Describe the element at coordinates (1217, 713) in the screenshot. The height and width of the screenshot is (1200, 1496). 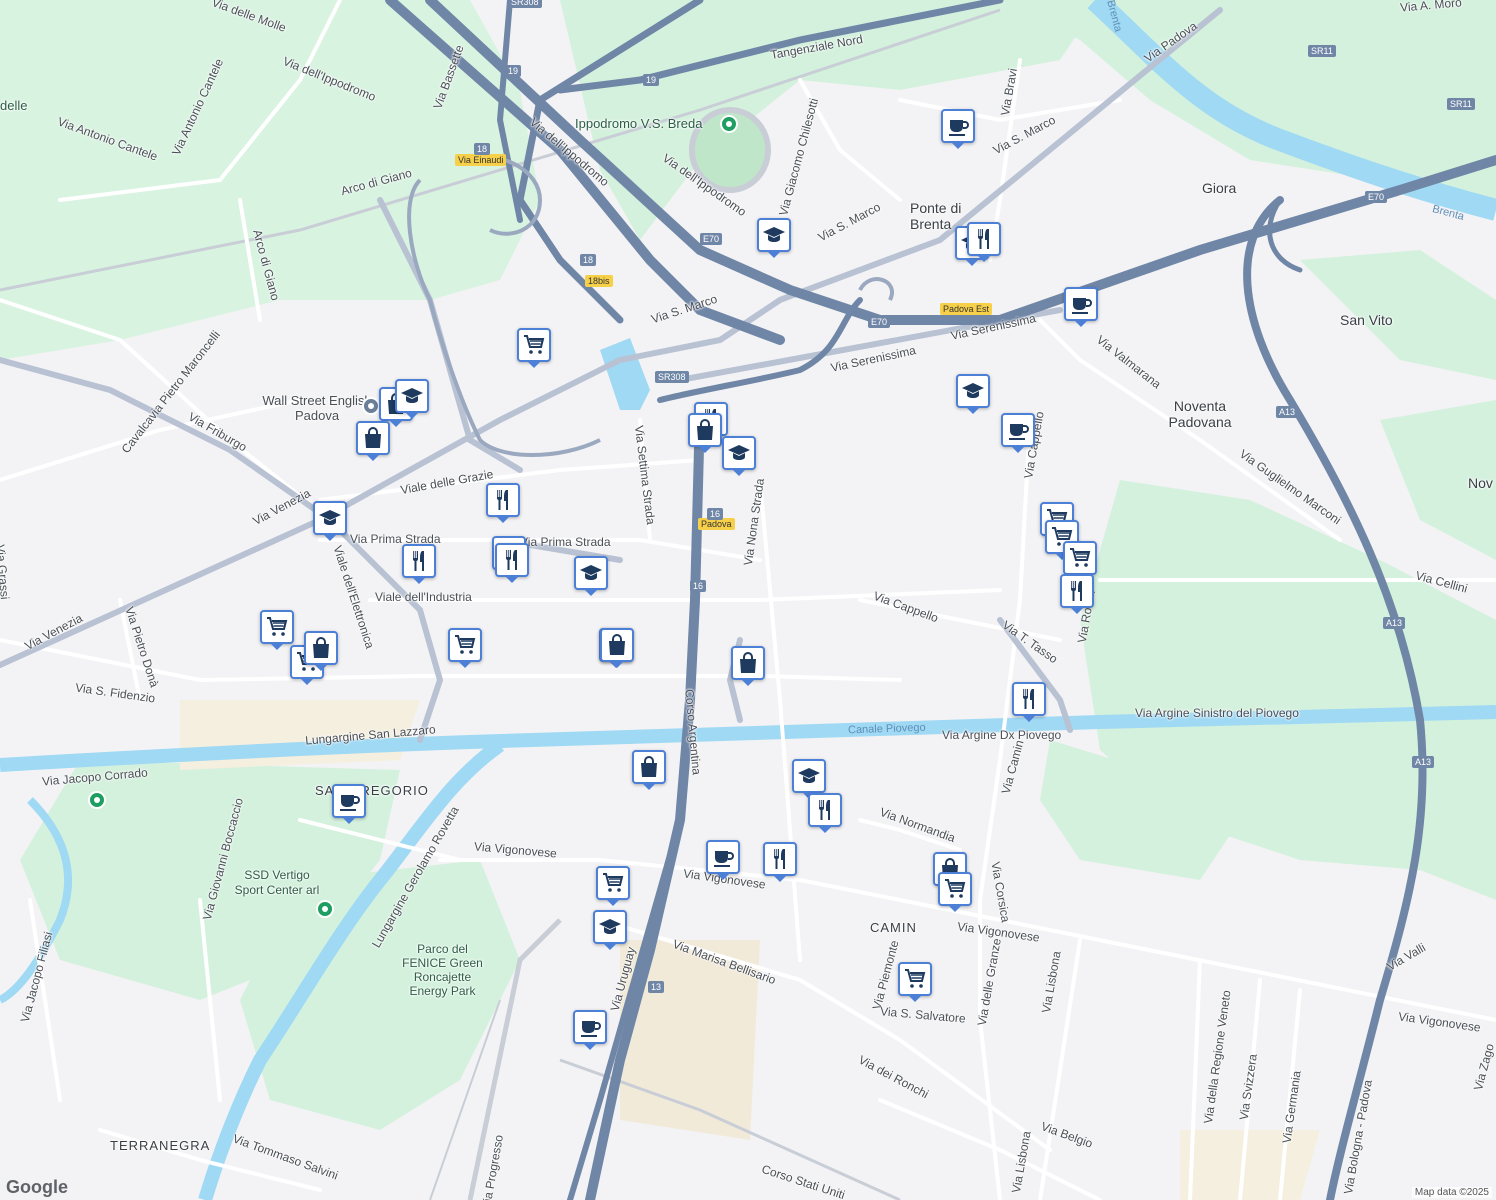
I see `street-label: Via Argine Sinistro del Piovego` at that location.